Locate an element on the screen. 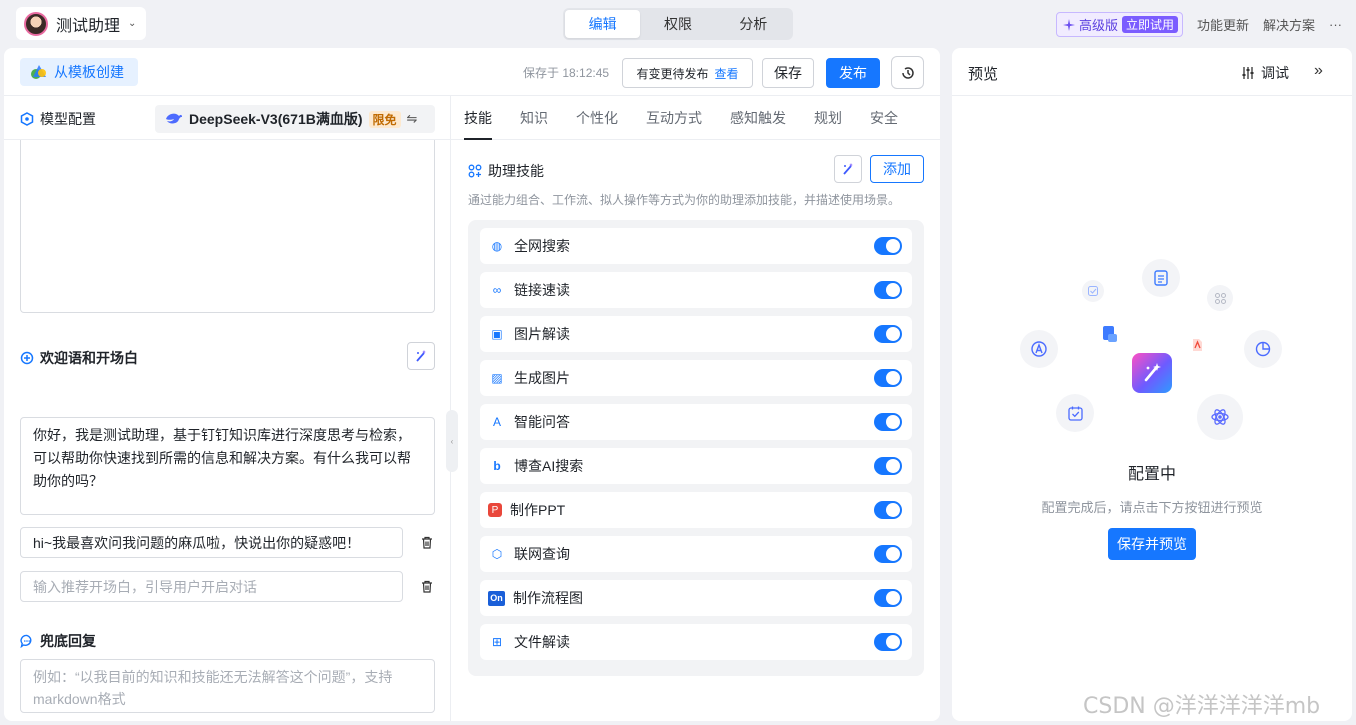 Image resolution: width=1356 pixels, height=725 pixels. plus-circle-icon is located at coordinates (27, 358).